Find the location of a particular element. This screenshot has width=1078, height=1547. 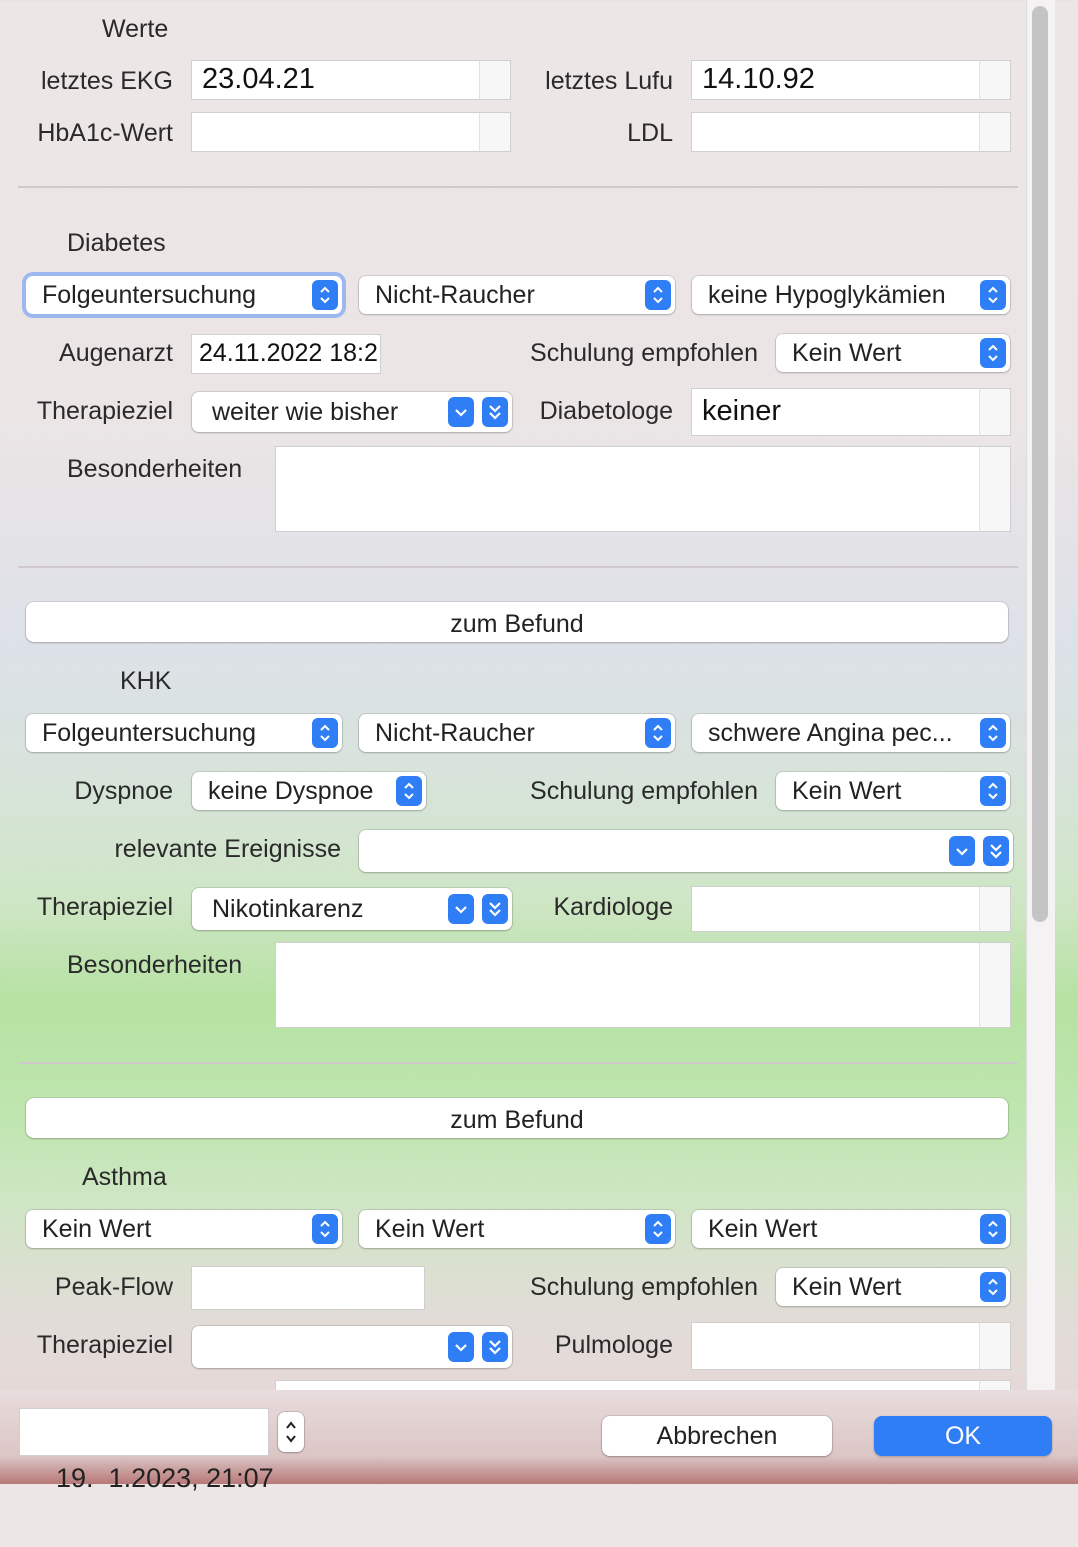

diabetes-therapie-label: Therapieziel is located at coordinates (104, 411).